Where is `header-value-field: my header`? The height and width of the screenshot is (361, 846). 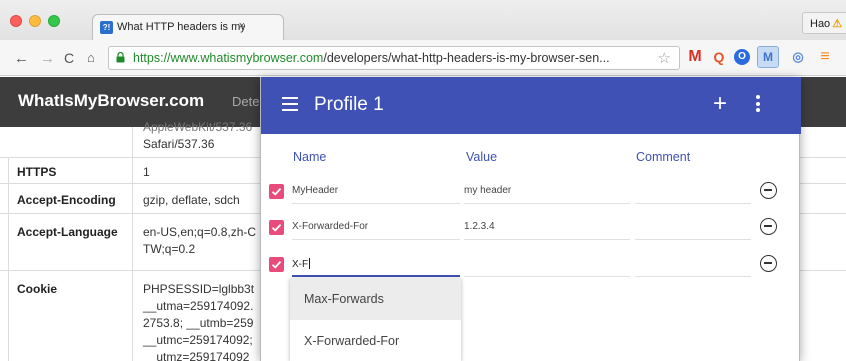 header-value-field: my header is located at coordinates (547, 190).